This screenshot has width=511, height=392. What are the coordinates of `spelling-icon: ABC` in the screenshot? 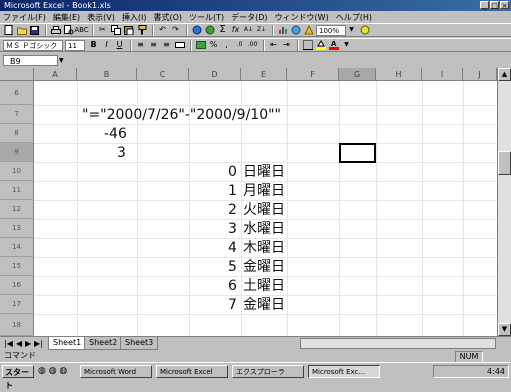 It's located at (81, 30).